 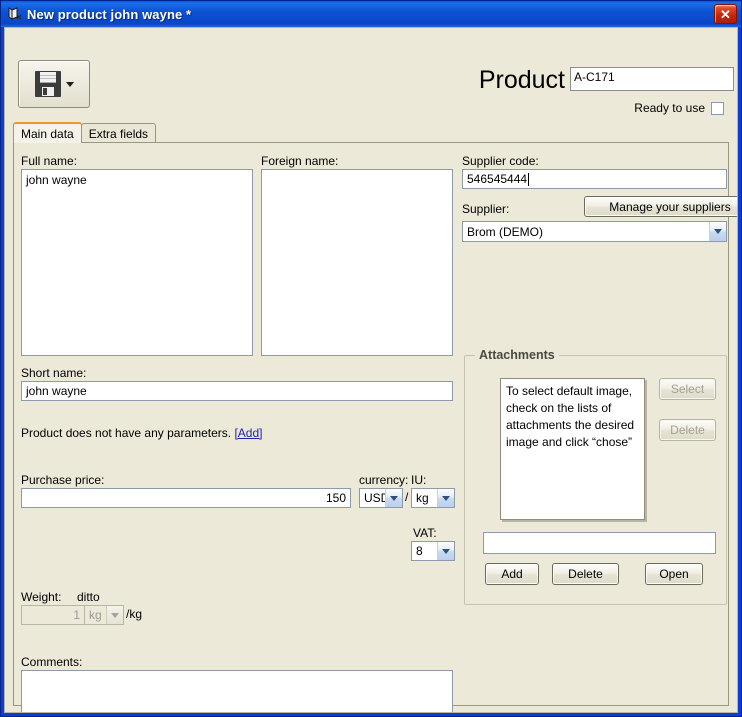 I want to click on tabstrip: Main data Extra fields, so click(x=371, y=132).